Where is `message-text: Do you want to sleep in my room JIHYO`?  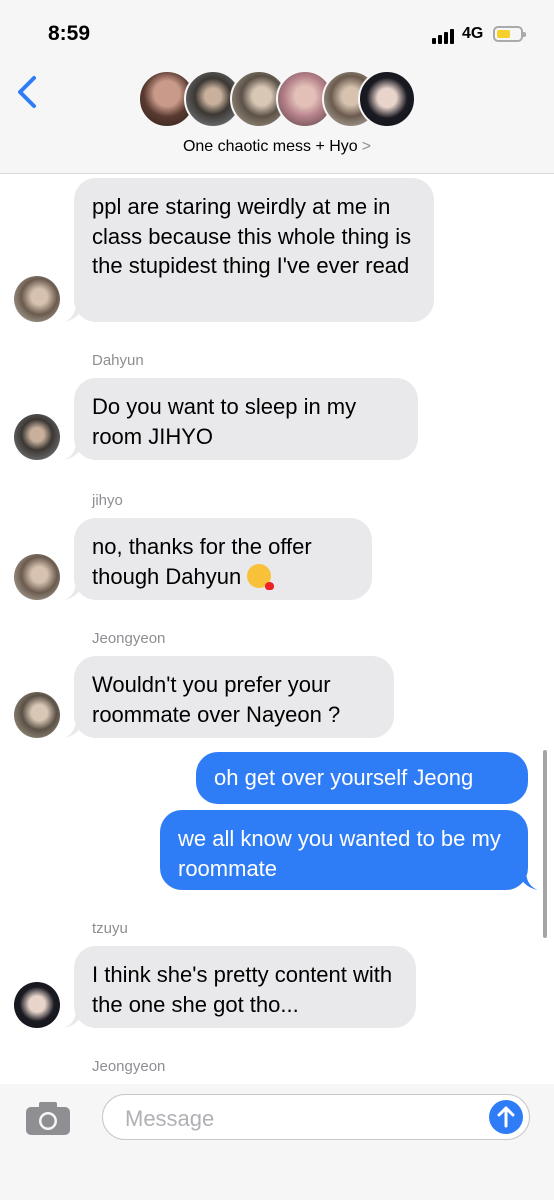
message-text: Do you want to sleep in my room JIHYO is located at coordinates (224, 421).